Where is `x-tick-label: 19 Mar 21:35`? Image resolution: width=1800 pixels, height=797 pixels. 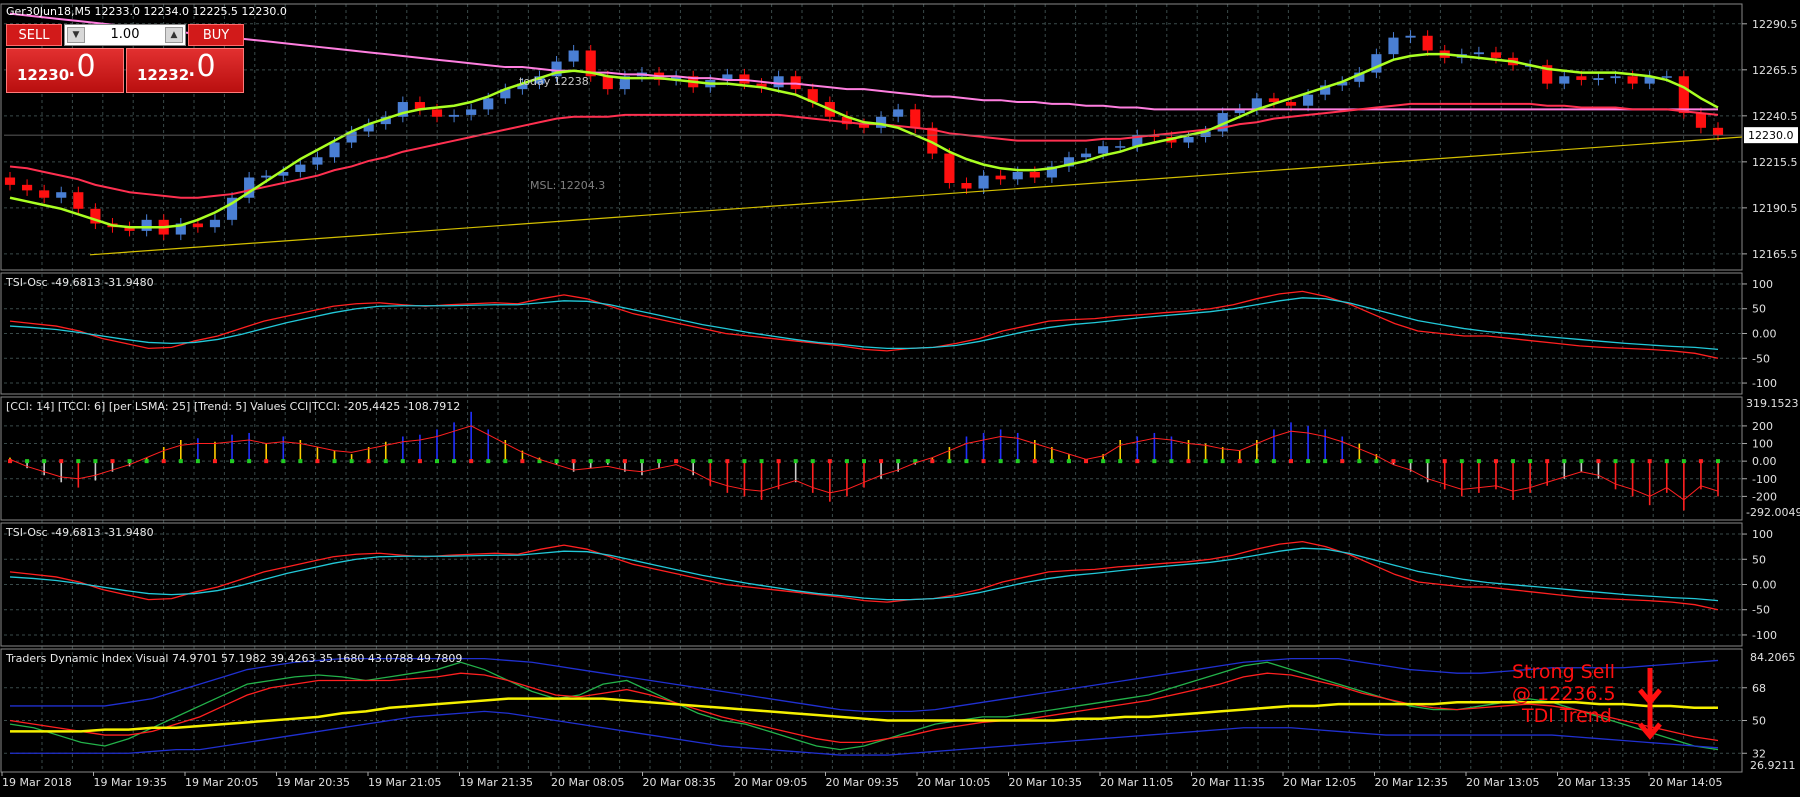
x-tick-label: 19 Mar 21:35 is located at coordinates (496, 782).